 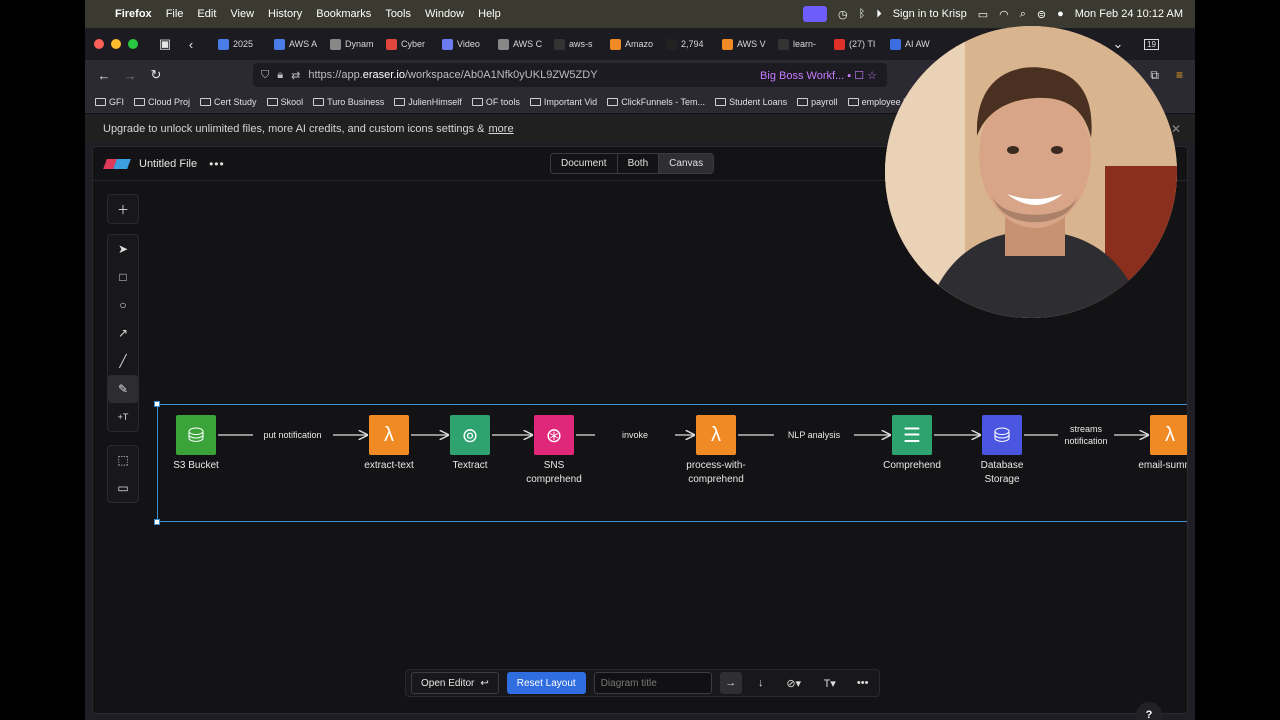 I want to click on view-both: Both, so click(x=639, y=163).